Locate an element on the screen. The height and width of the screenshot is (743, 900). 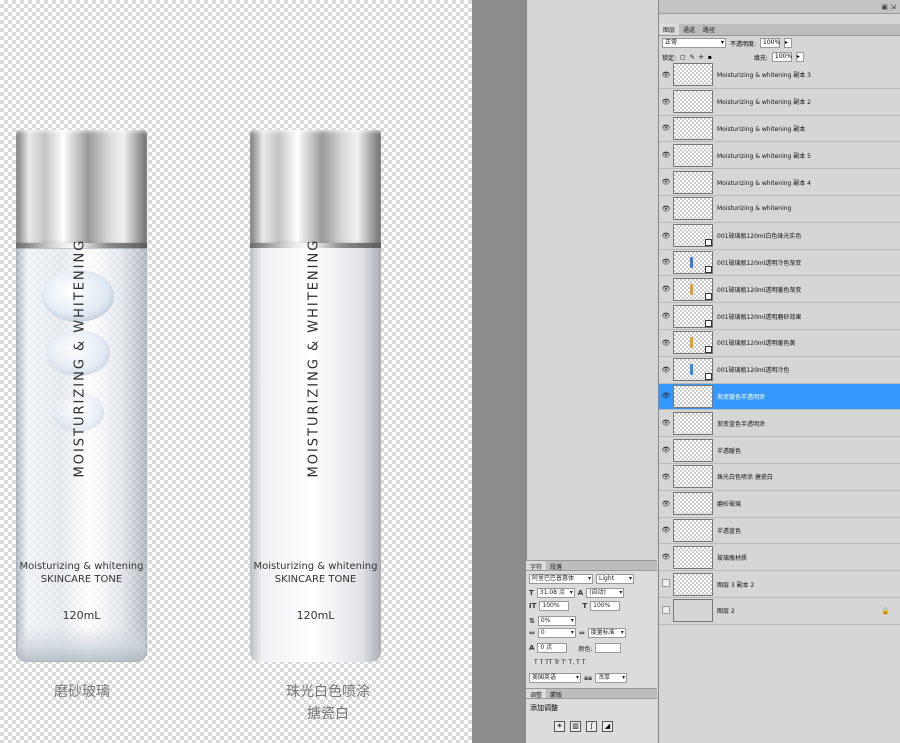
layer-row: 👁 Moisturizing & whitening 副本 5 is located at coordinates (779, 156).